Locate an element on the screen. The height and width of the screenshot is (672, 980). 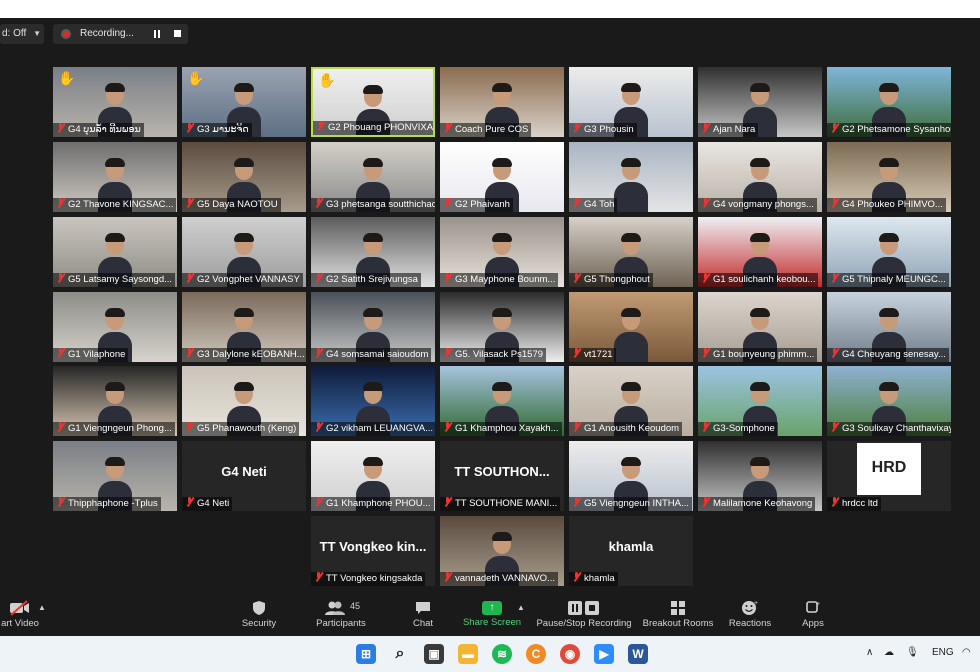
participant-person is located at coordinates (631, 335).